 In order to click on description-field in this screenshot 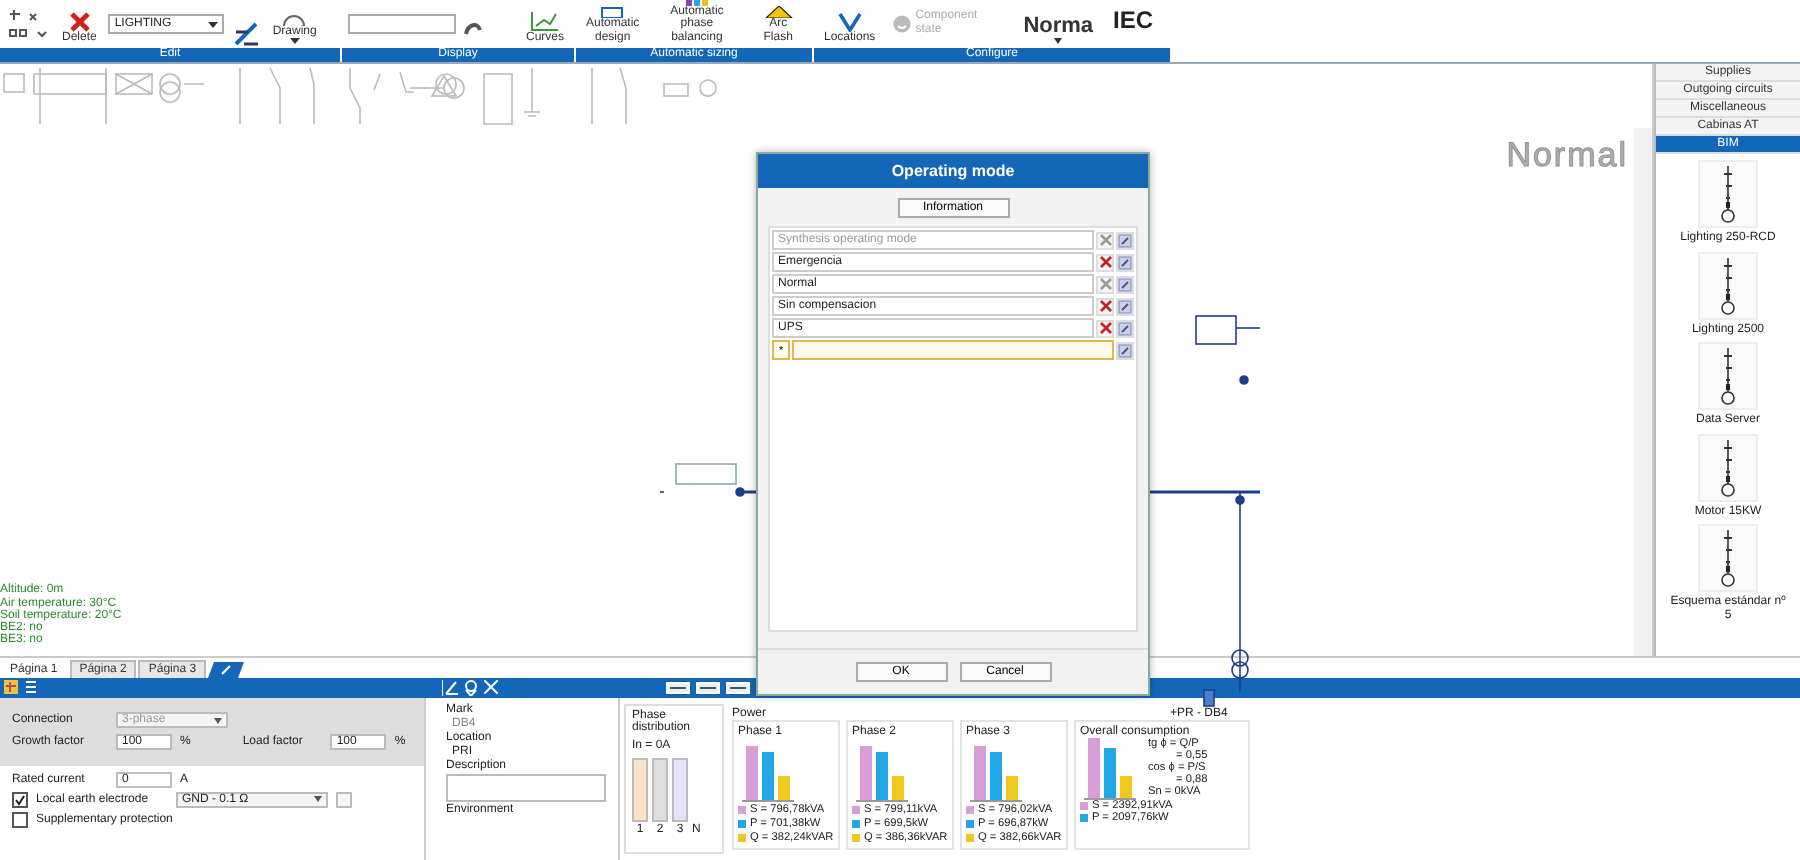, I will do `click(526, 787)`.